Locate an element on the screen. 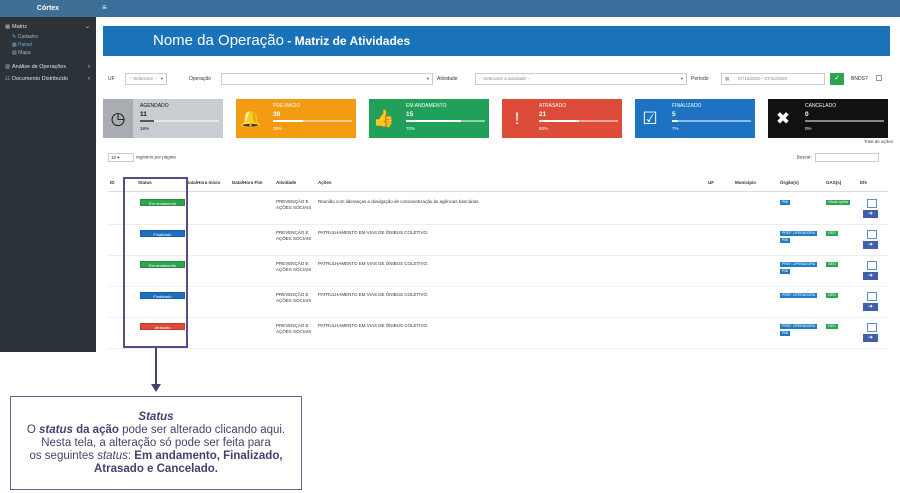 The image size is (900, 493). chevron-right-icon: ‹ is located at coordinates (89, 79).